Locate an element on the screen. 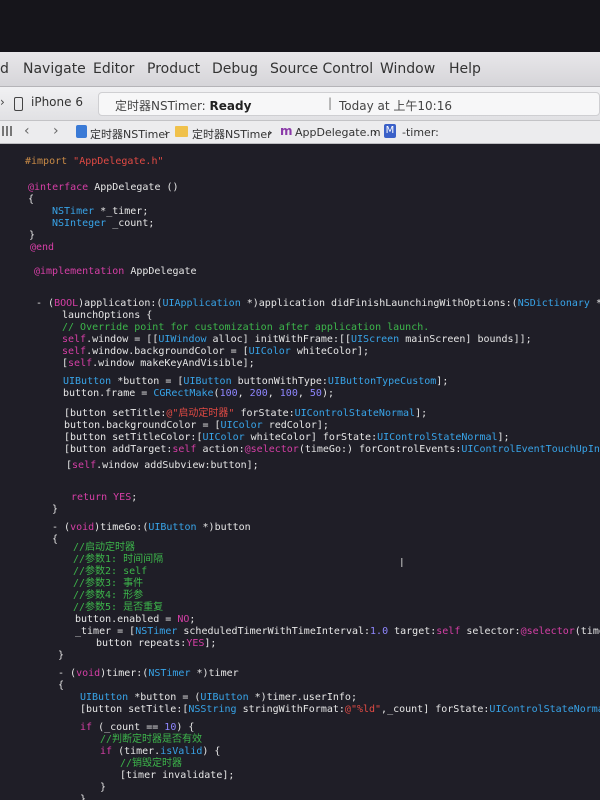 The width and height of the screenshot is (600, 800). activity-time: Today at 上午10:16 is located at coordinates (395, 106).